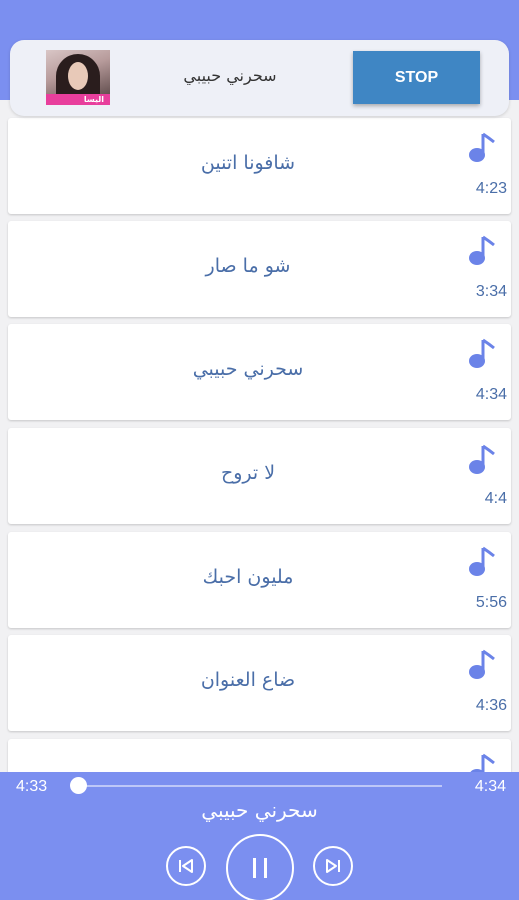  I want to click on pause-icon, so click(260, 868).